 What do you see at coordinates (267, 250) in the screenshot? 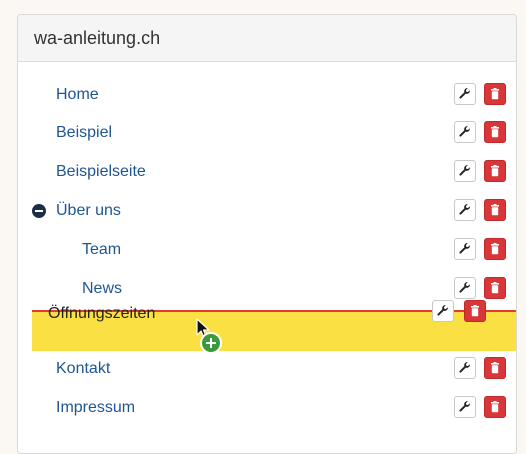
I see `menu-item-team: Team` at bounding box center [267, 250].